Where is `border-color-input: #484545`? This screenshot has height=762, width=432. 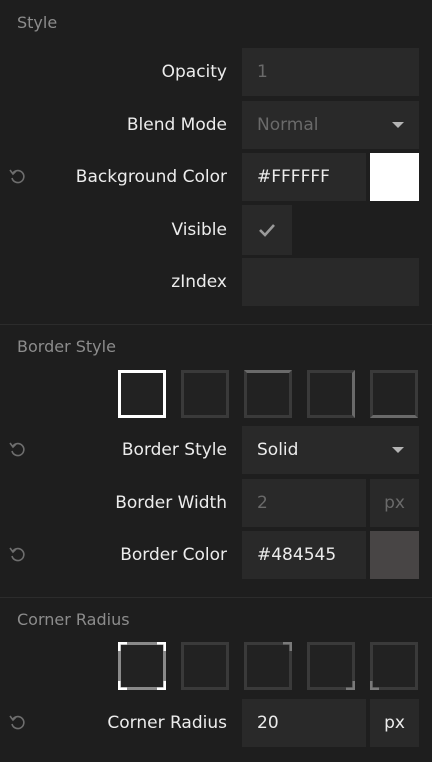 border-color-input: #484545 is located at coordinates (304, 555).